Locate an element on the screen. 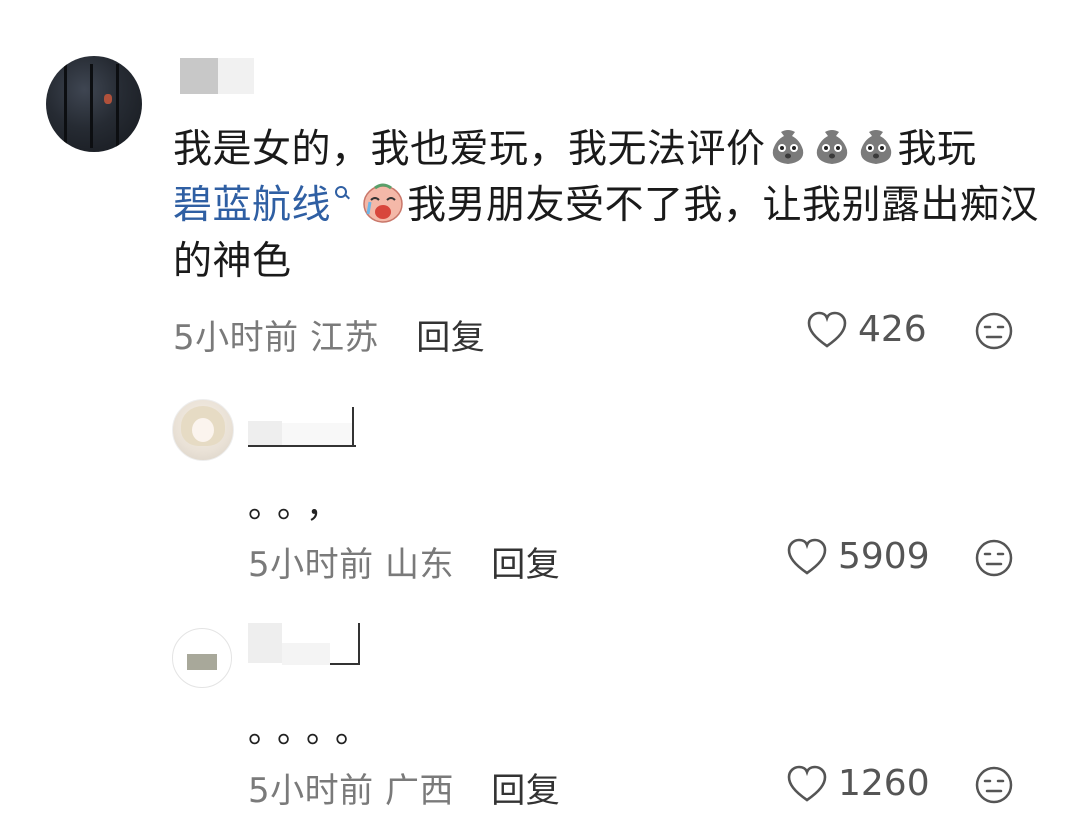  search-icon is located at coordinates (342, 193).